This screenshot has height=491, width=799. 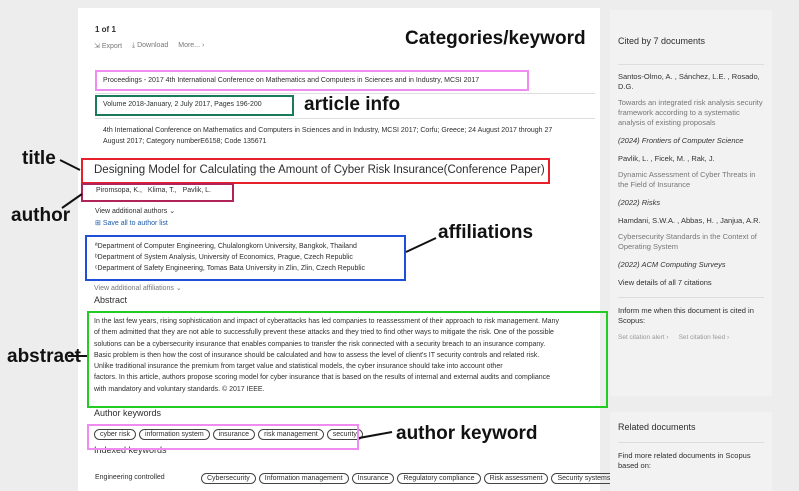 I want to click on title-arrow, so click(x=70, y=165).